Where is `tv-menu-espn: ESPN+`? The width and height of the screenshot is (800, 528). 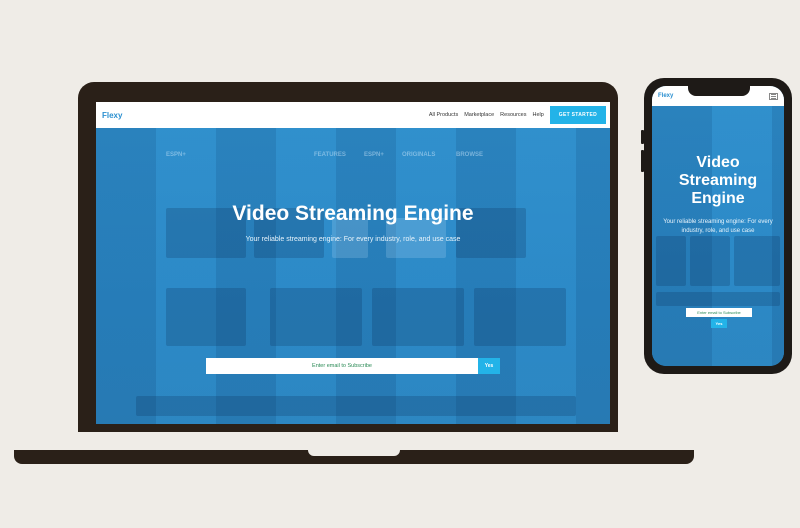
tv-menu-espn: ESPN+ is located at coordinates (374, 155).